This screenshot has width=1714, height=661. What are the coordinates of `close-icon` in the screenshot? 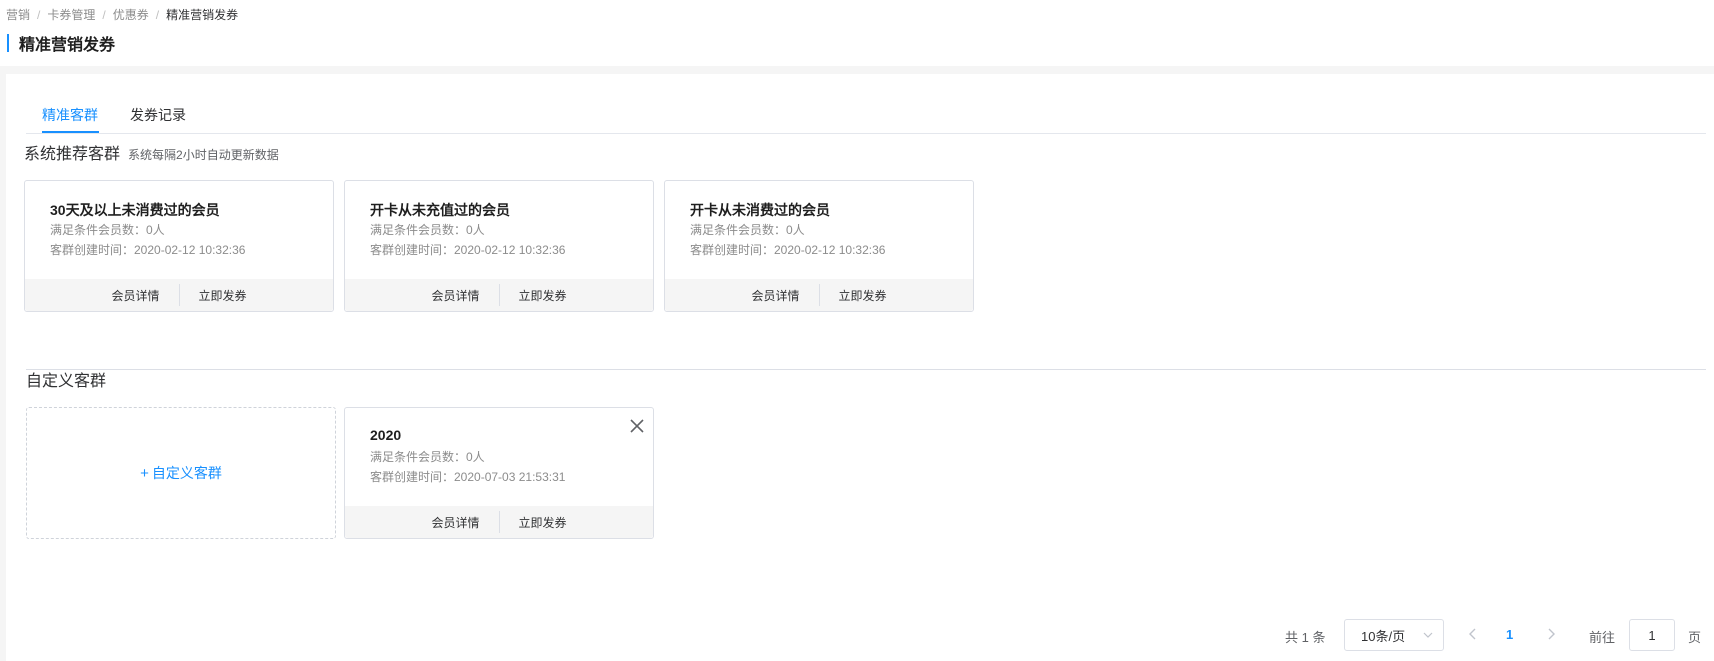 It's located at (637, 426).